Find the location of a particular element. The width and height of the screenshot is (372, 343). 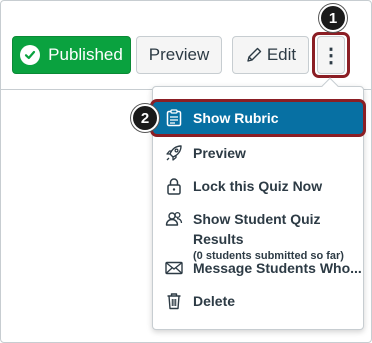

lock-icon is located at coordinates (174, 186).